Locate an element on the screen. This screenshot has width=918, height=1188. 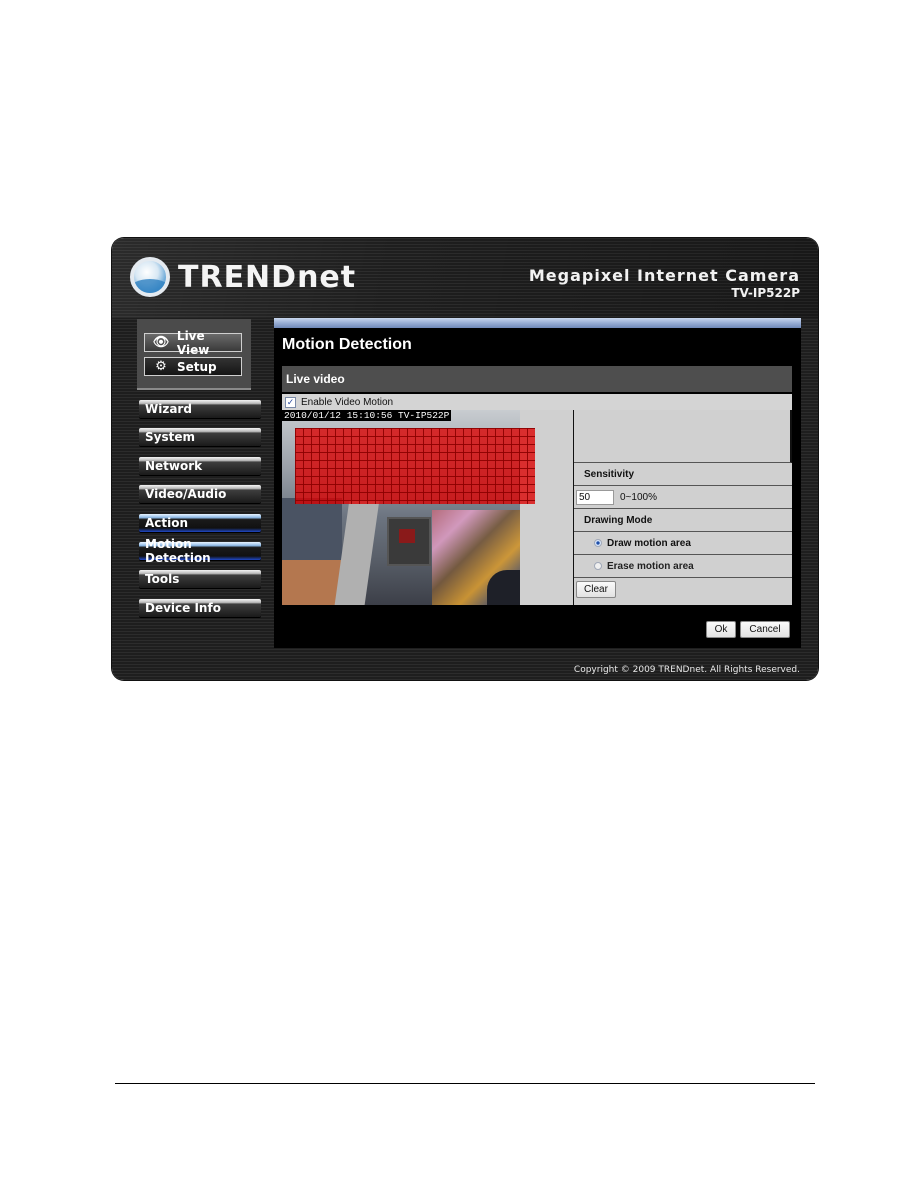
cancel-button: Cancel is located at coordinates (765, 629).